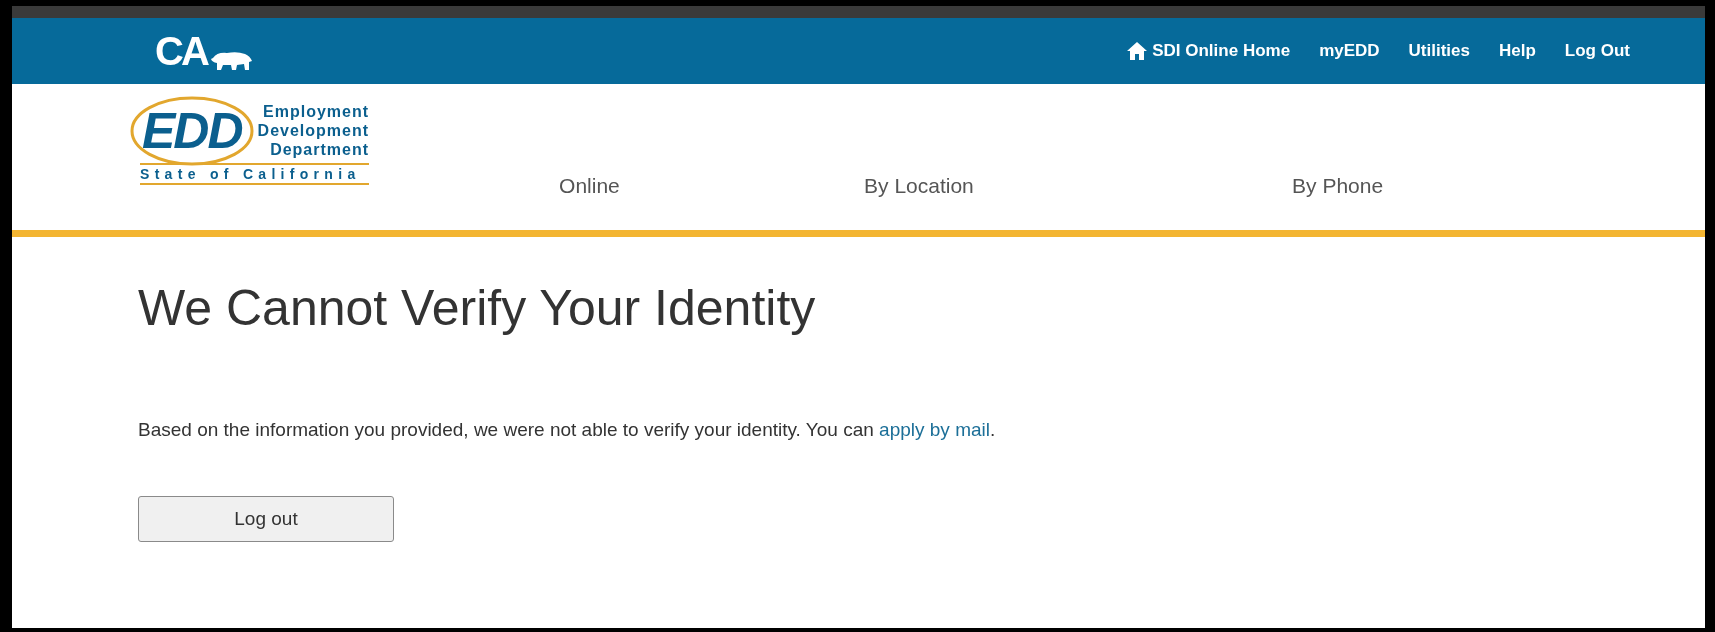 This screenshot has height=632, width=1715. Describe the element at coordinates (192, 130) in the screenshot. I see `ellipse-icon` at that location.